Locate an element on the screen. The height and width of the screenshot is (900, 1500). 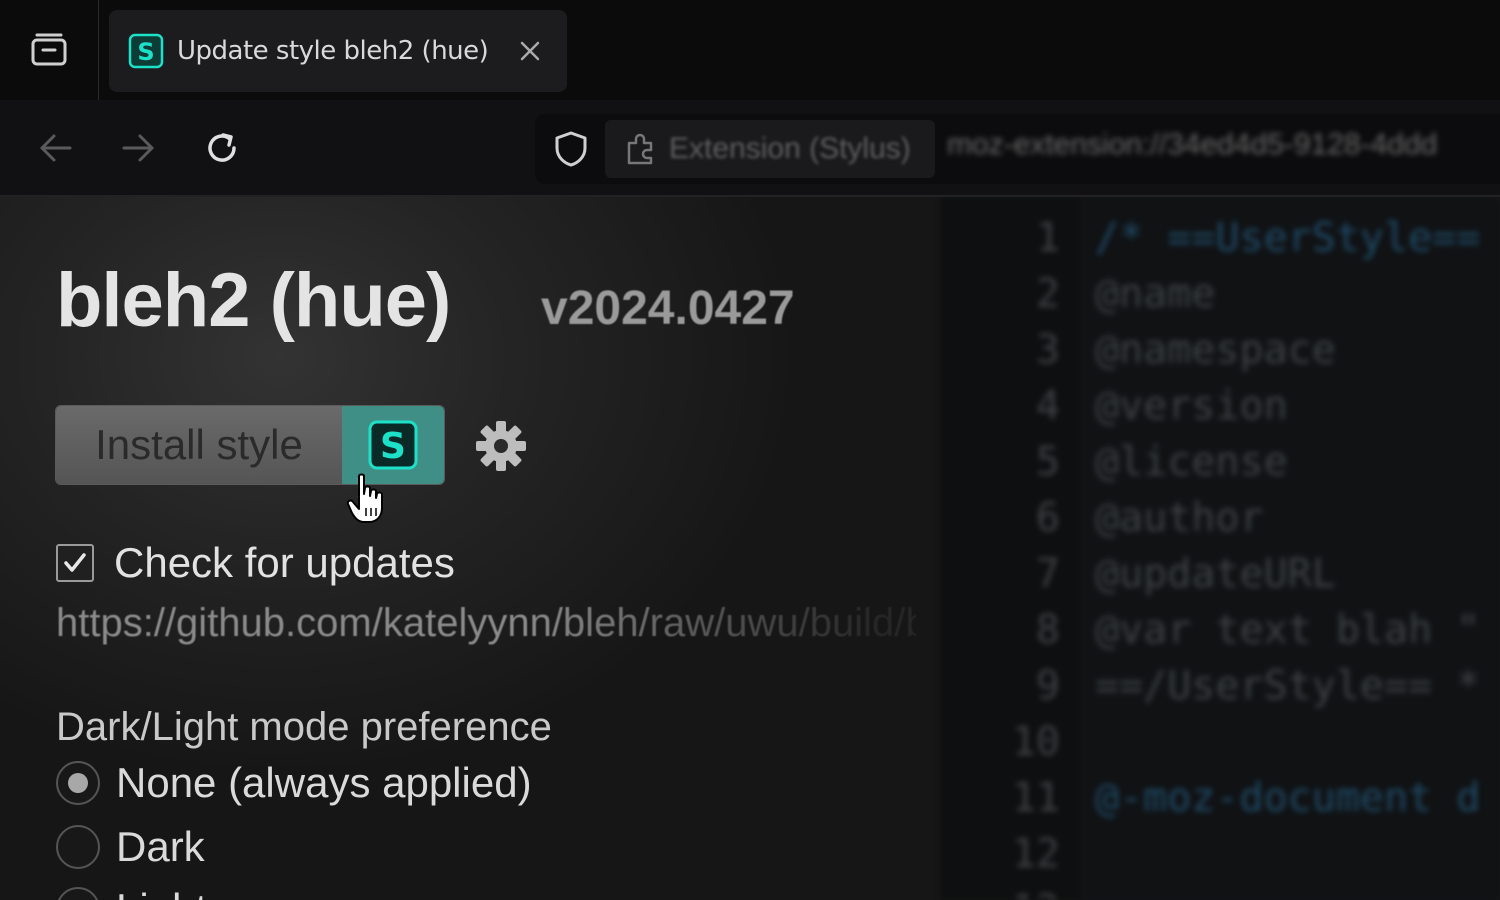
code-line: 9 ==/UserStyle== * is located at coordinates (1220, 691).